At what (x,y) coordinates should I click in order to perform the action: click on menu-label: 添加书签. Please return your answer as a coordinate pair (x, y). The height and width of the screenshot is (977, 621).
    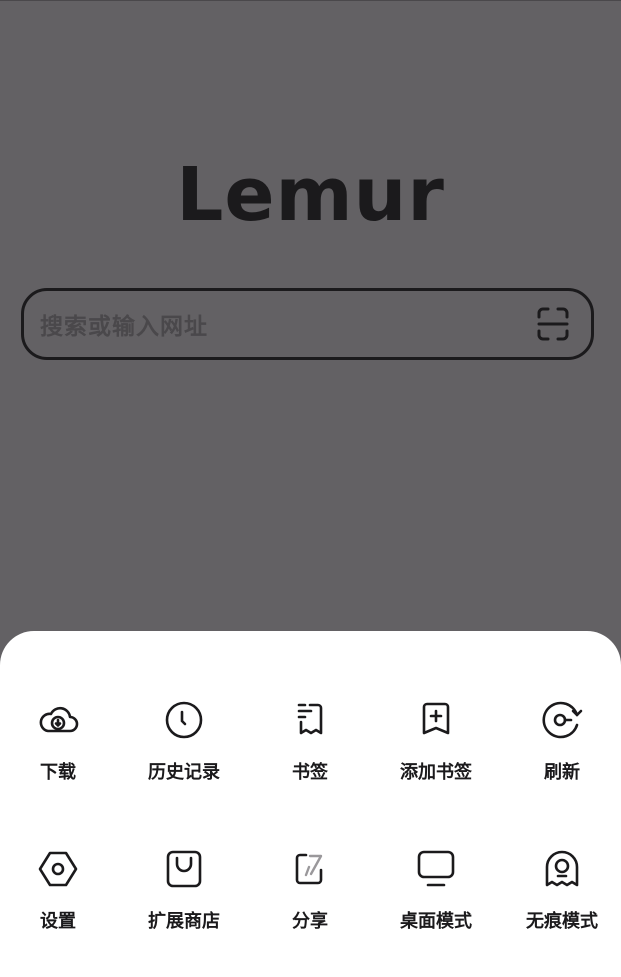
    Looking at the image, I should click on (436, 772).